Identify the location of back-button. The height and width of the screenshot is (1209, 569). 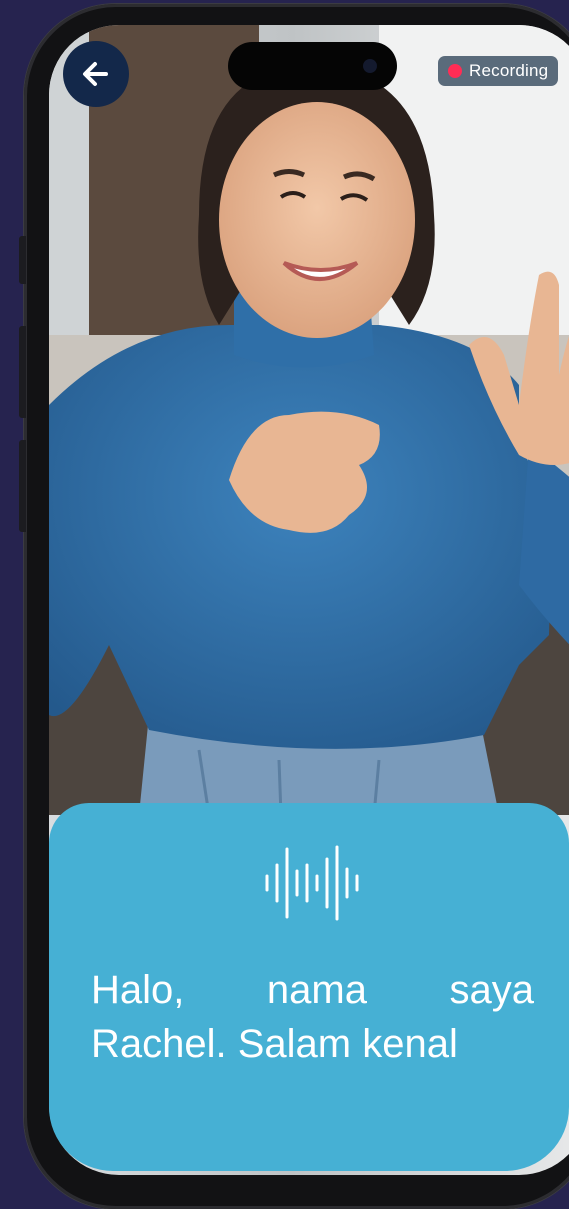
(96, 74).